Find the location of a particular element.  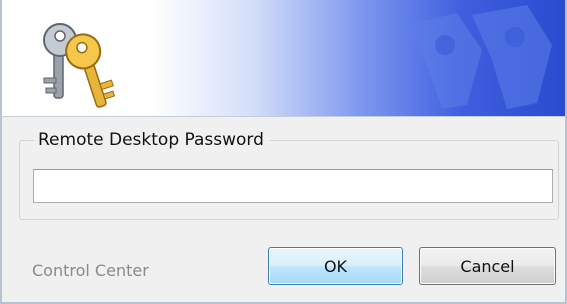

password-group-label: Remote Desktop Password is located at coordinates (152, 140).